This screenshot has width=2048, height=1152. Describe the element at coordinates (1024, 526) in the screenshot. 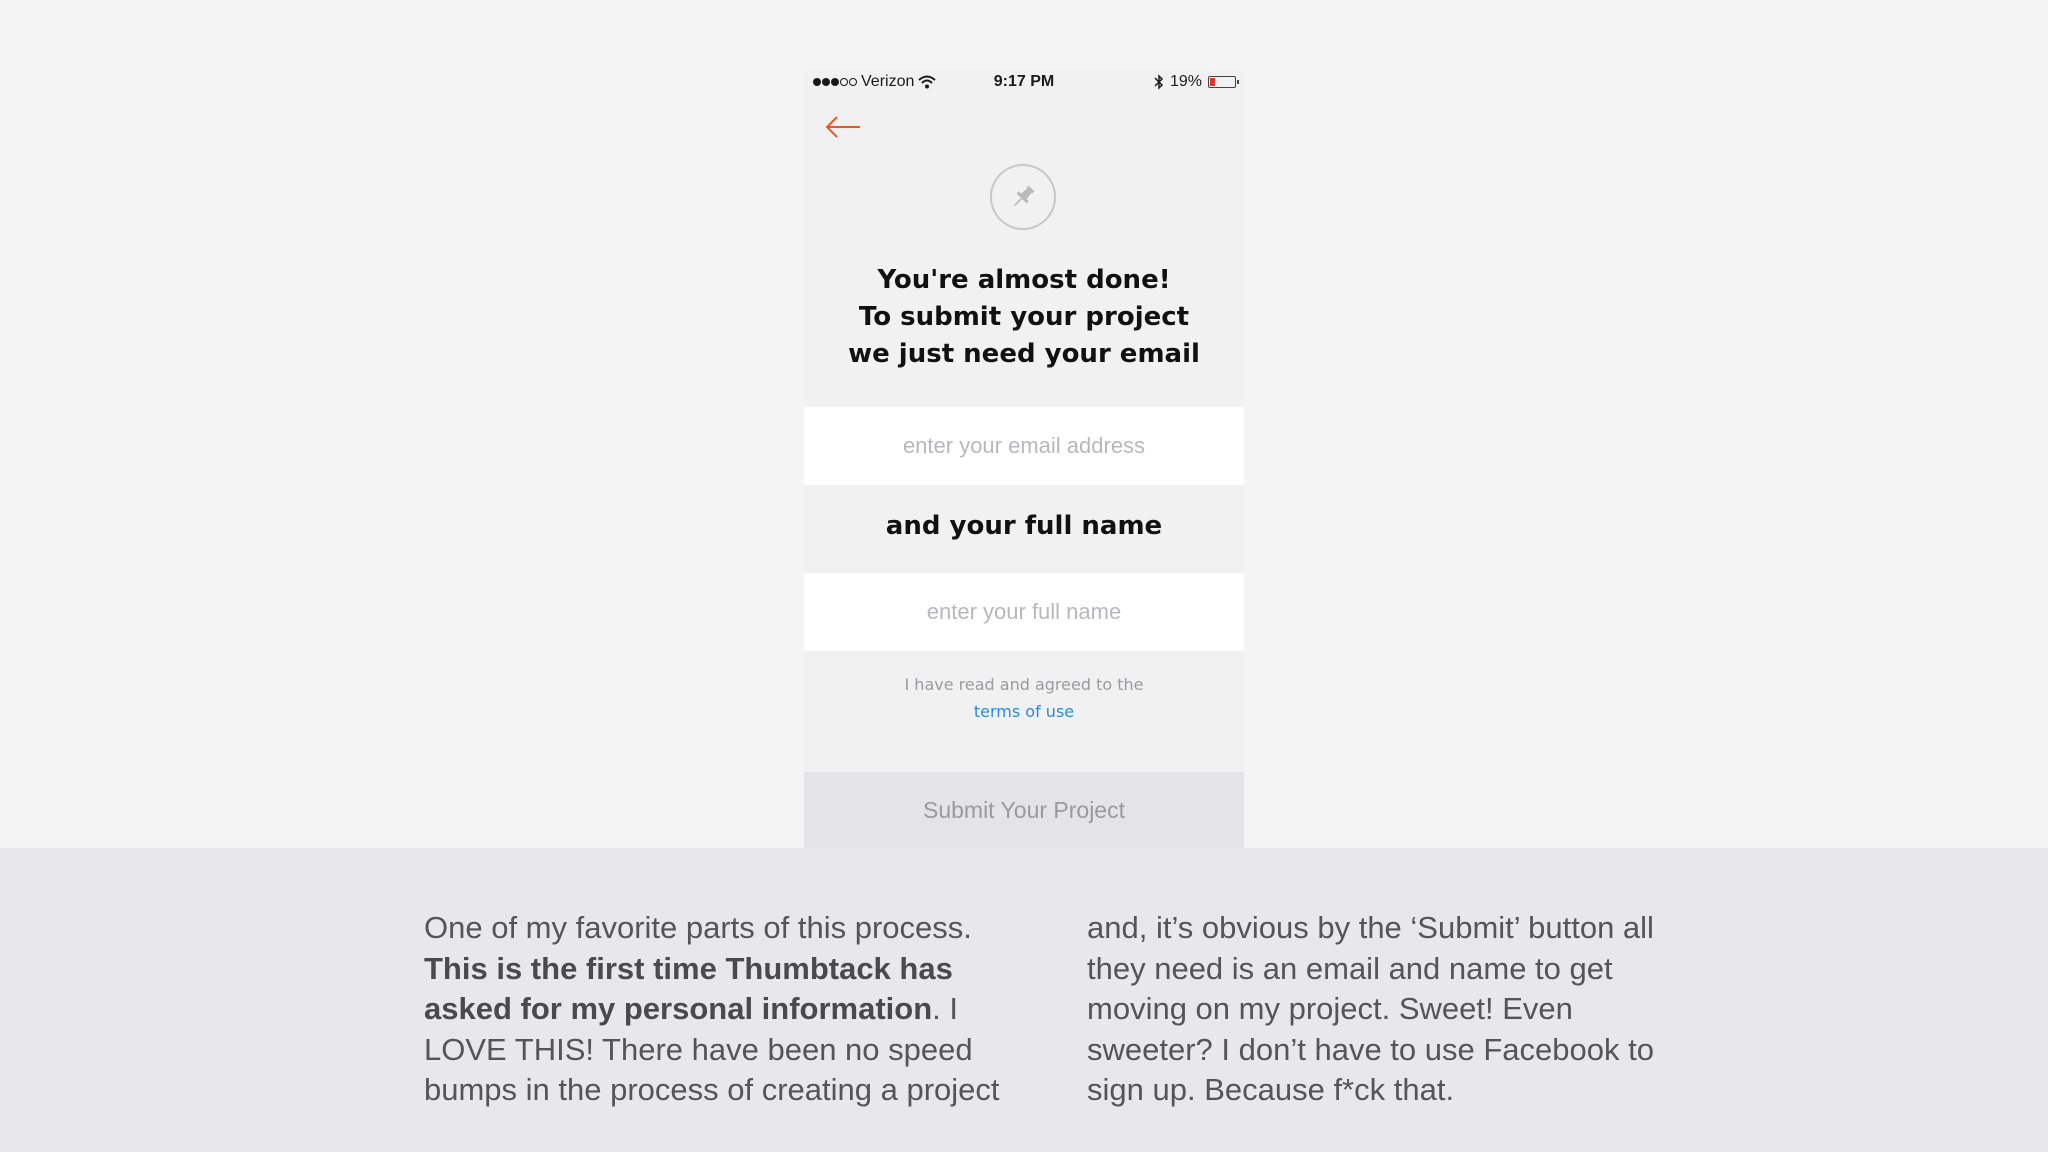

I see `name-heading: and your full name` at that location.